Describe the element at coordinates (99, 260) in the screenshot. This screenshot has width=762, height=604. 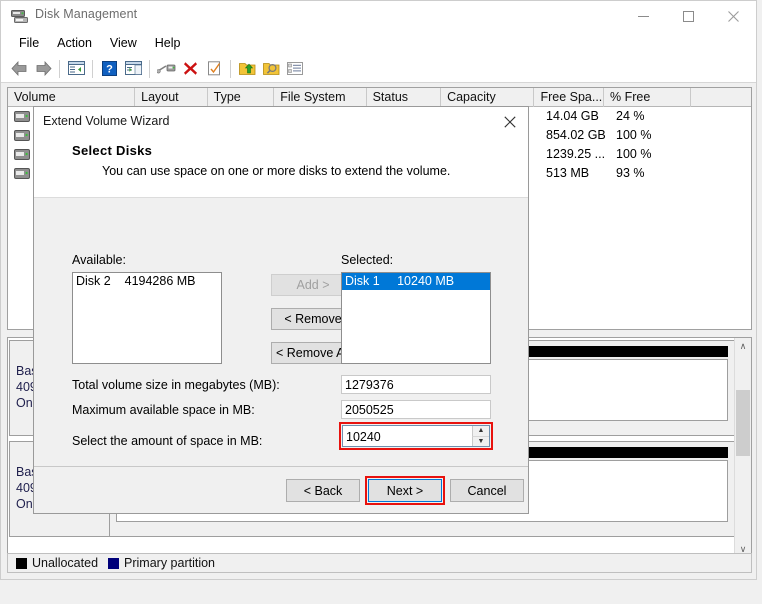
I see `available-label: Available:` at that location.